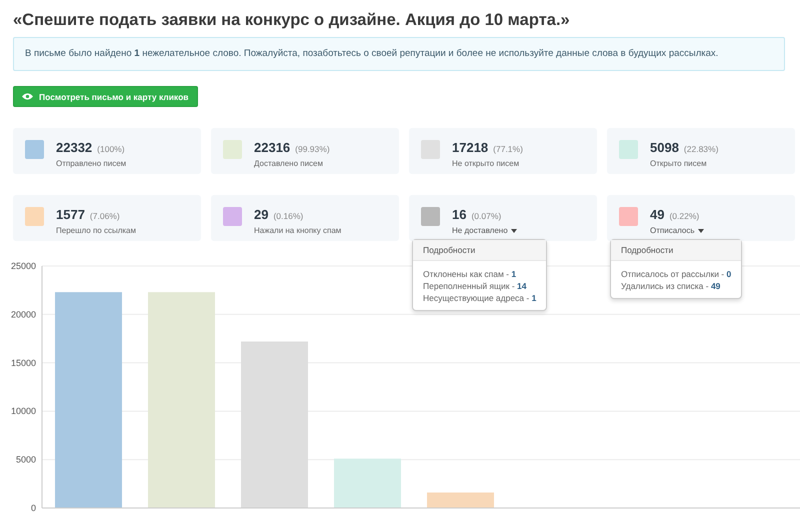  Describe the element at coordinates (508, 149) in the screenshot. I see `stat-percent: (77.1%)` at that location.